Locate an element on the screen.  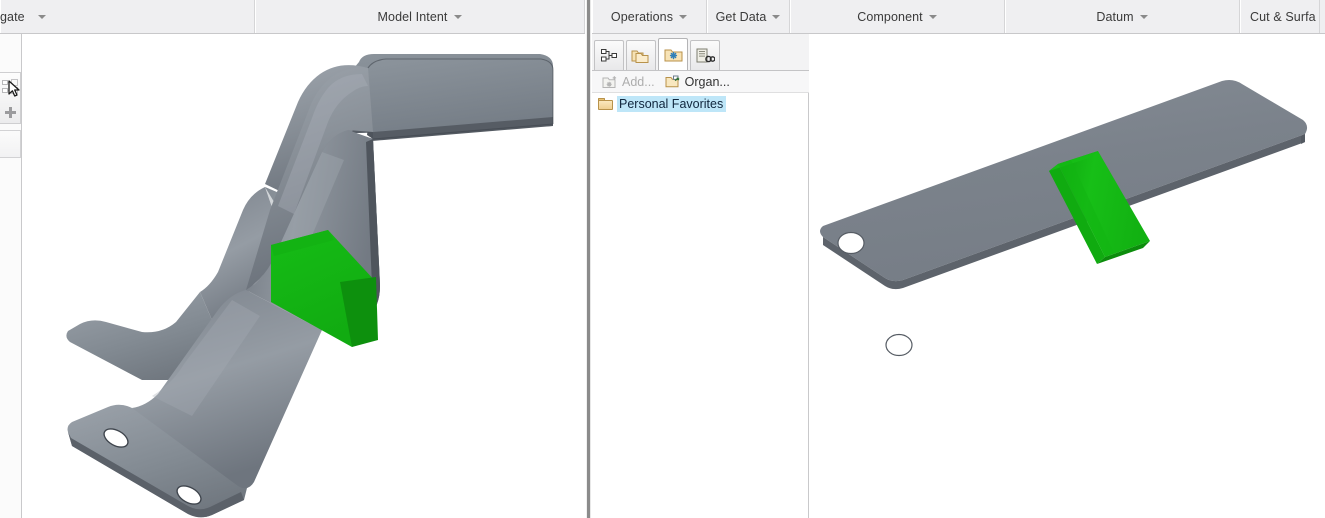
organize-folder-icon is located at coordinates (672, 81).